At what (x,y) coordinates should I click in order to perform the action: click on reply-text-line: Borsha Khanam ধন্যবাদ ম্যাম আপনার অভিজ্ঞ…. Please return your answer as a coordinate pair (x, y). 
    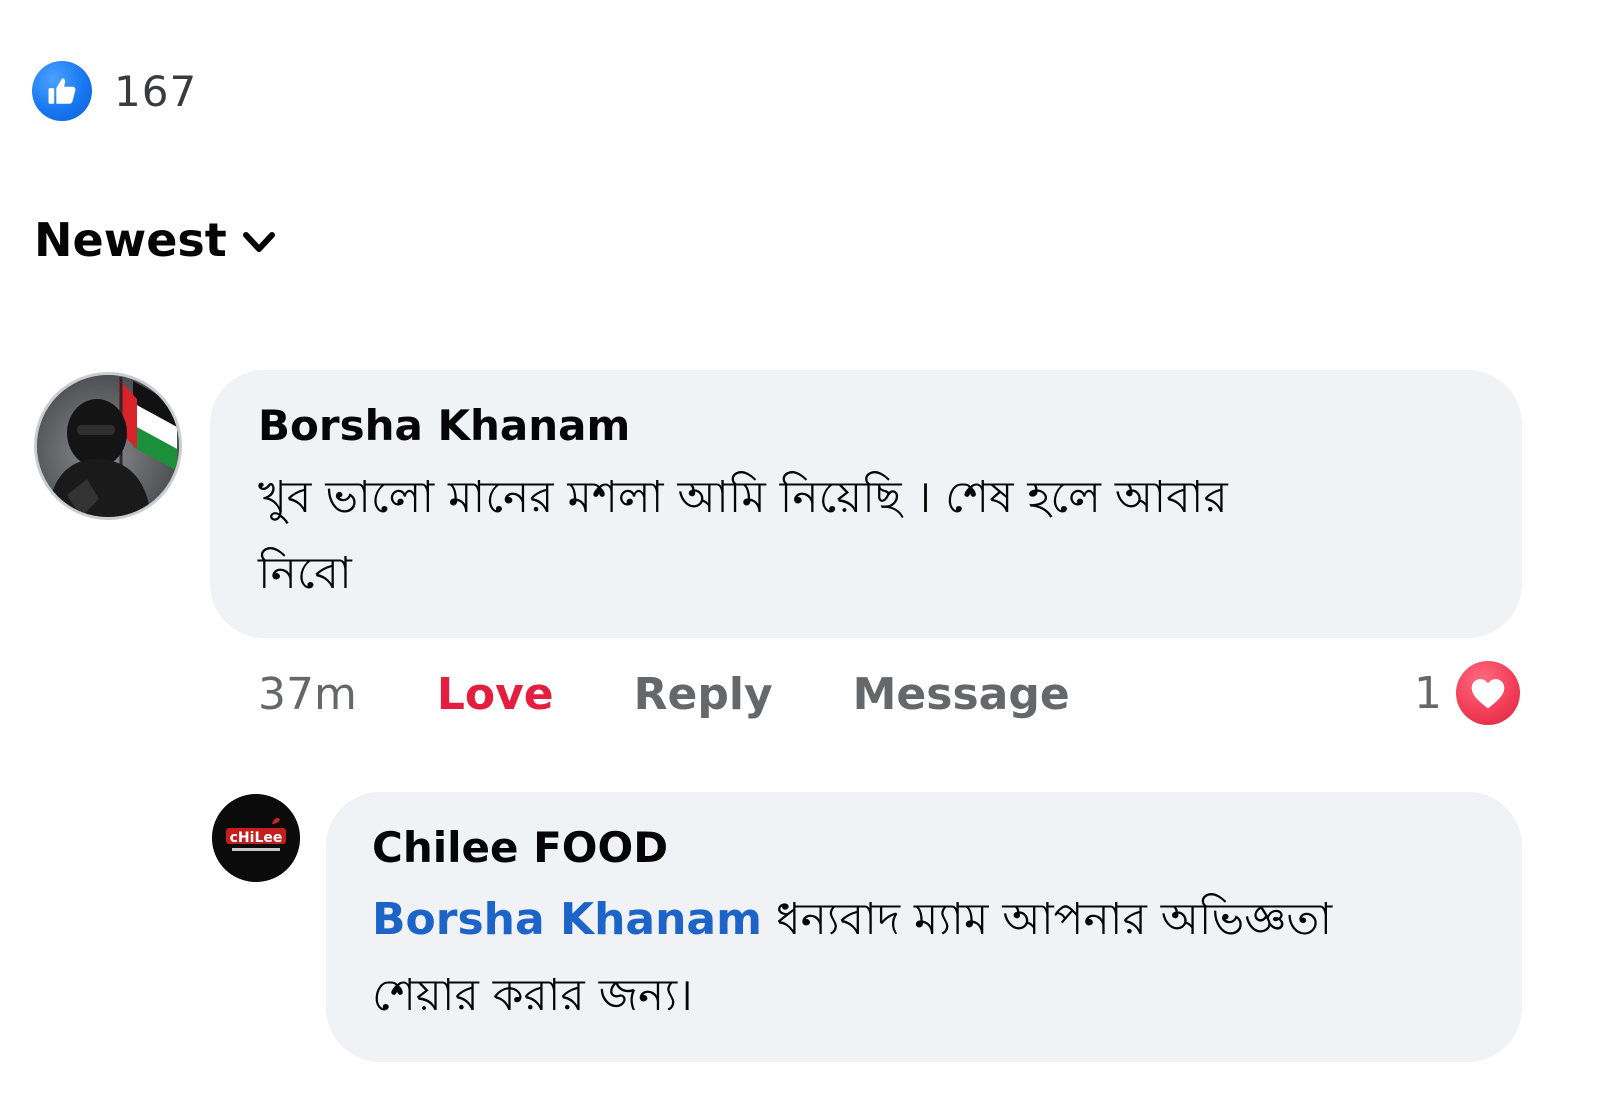
    Looking at the image, I should click on (924, 920).